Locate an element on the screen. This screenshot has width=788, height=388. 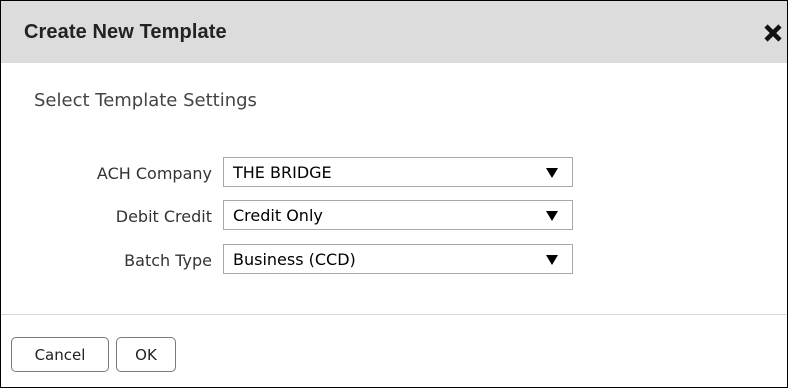
debit-credit-value: Credit Only is located at coordinates (278, 215).